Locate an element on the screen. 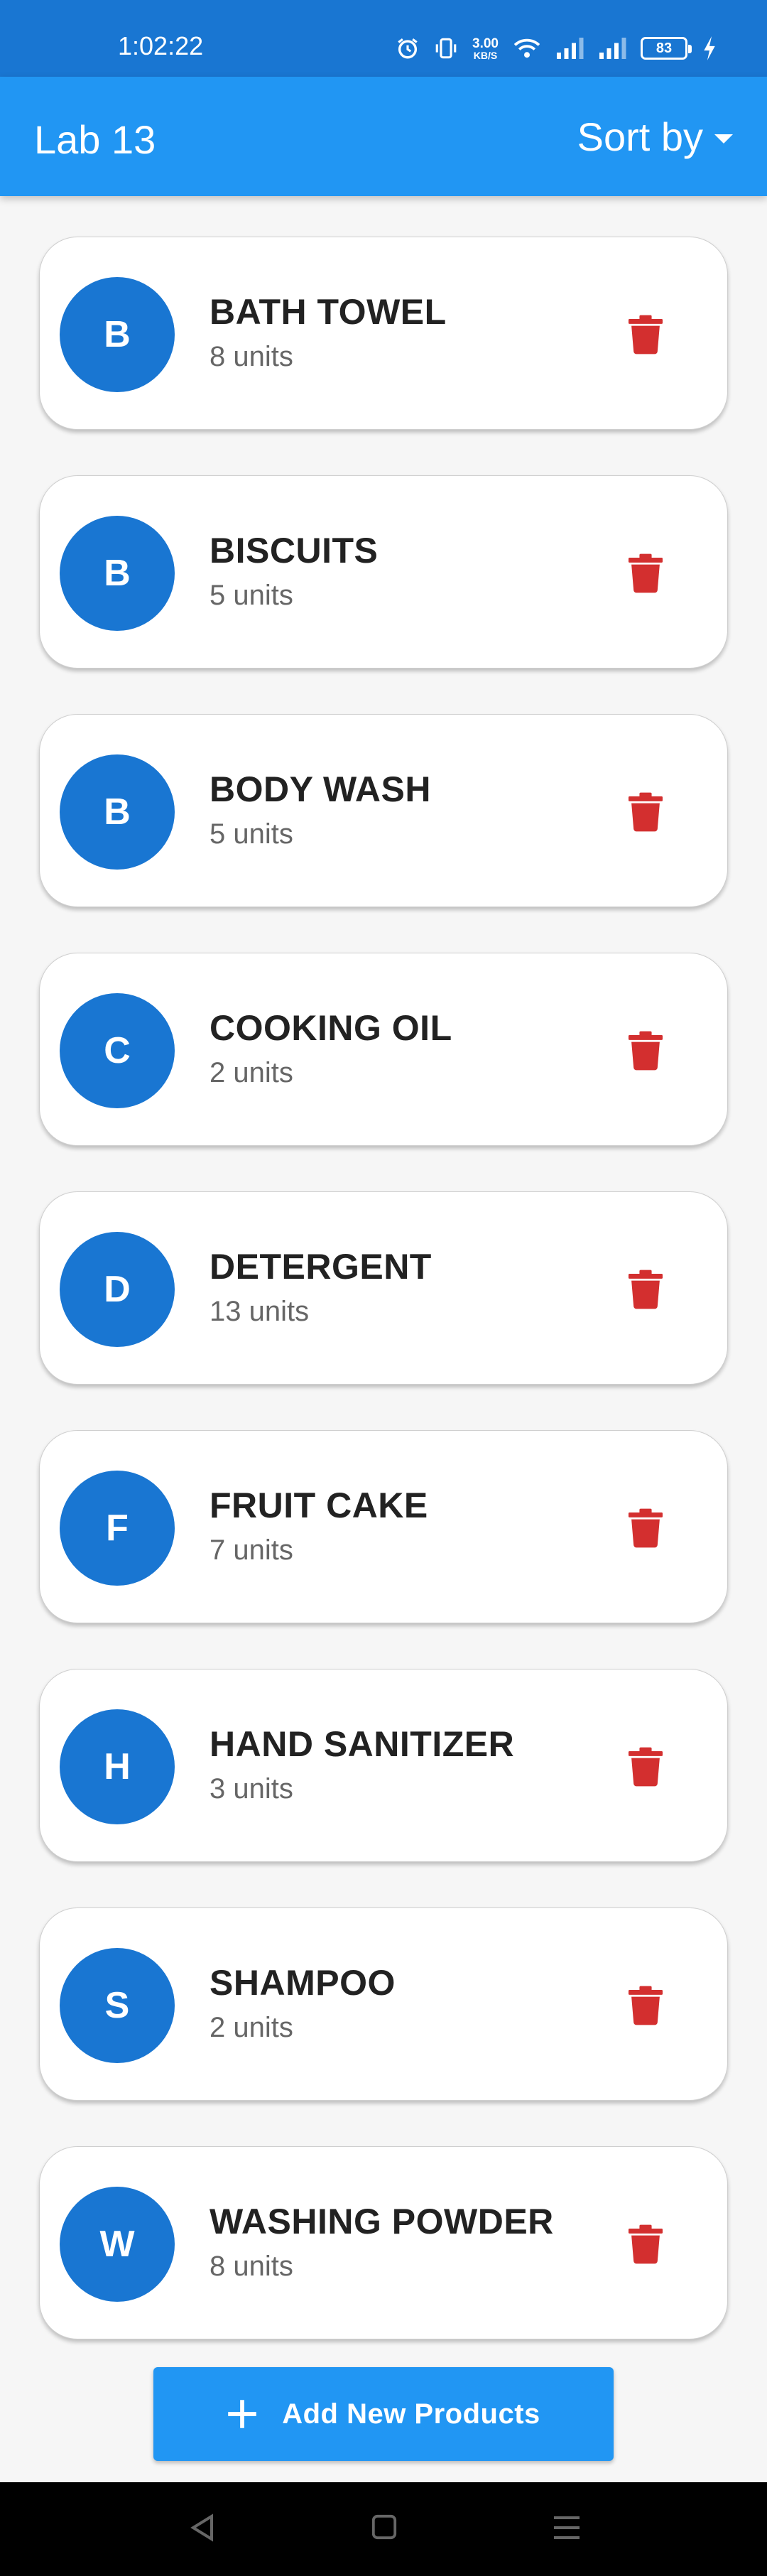  product-quantity: 3 units is located at coordinates (252, 1788).